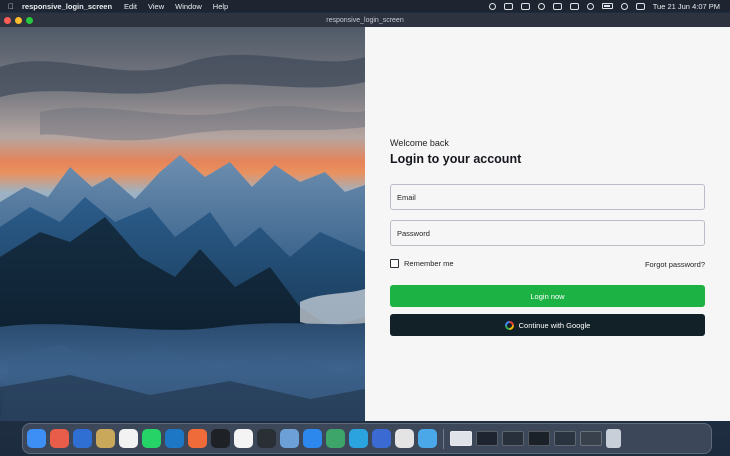 The width and height of the screenshot is (730, 456). I want to click on volume-icon, so click(525, 6).